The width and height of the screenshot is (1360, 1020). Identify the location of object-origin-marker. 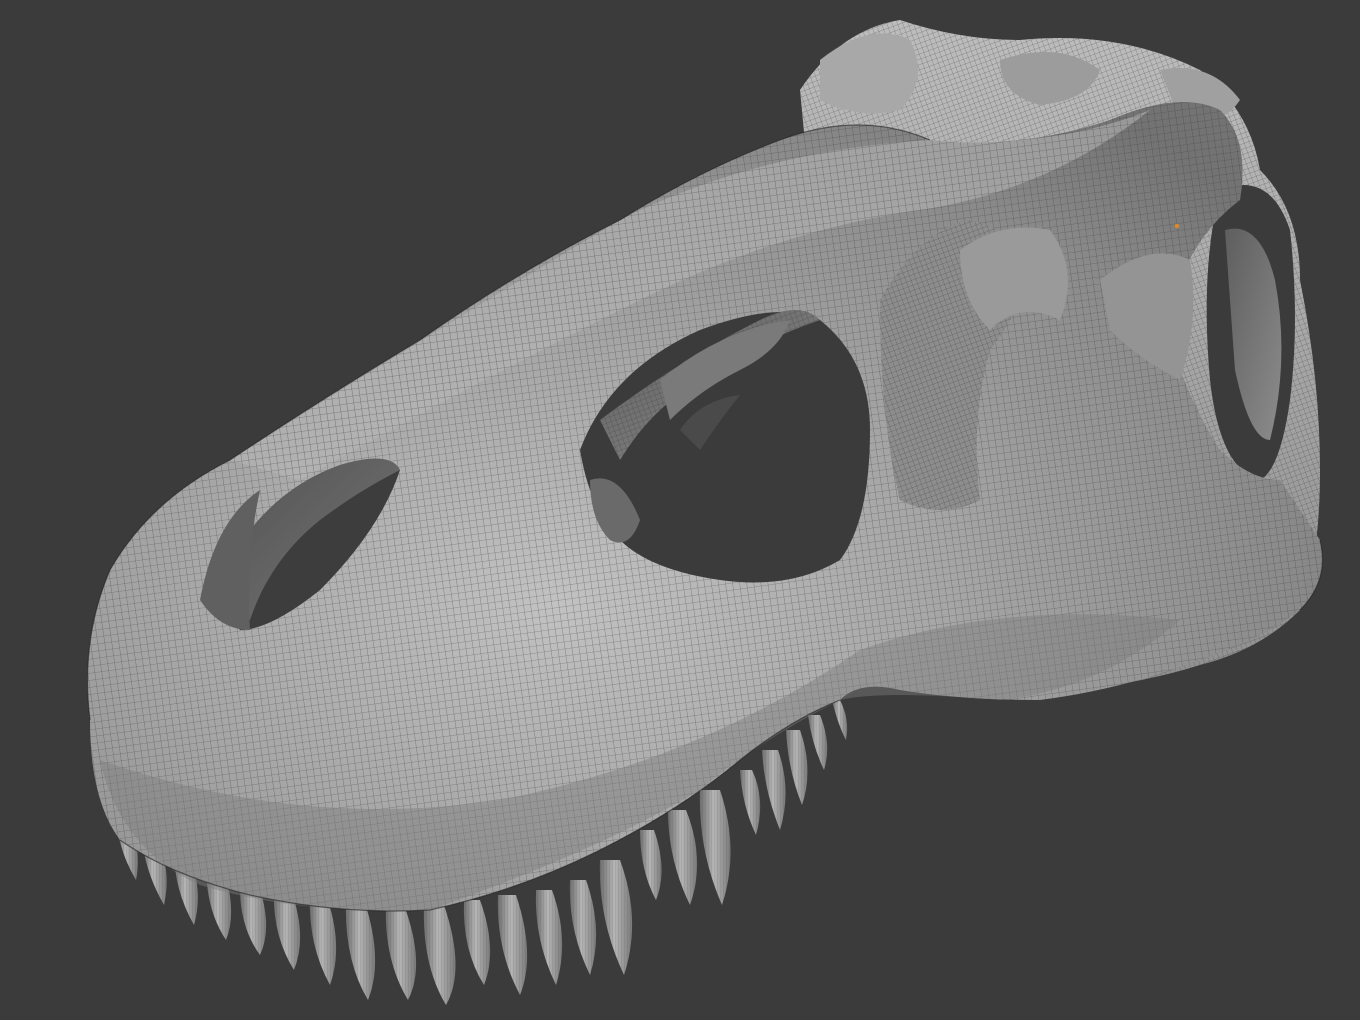
(1177, 226).